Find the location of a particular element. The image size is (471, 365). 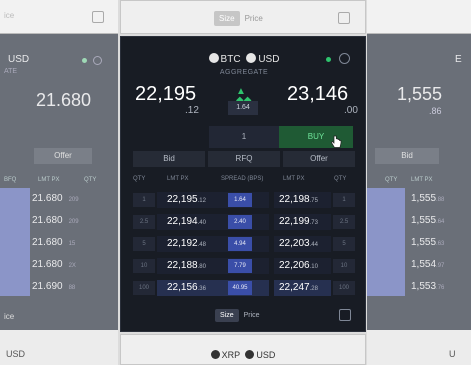

xrp-icon is located at coordinates (215, 354).